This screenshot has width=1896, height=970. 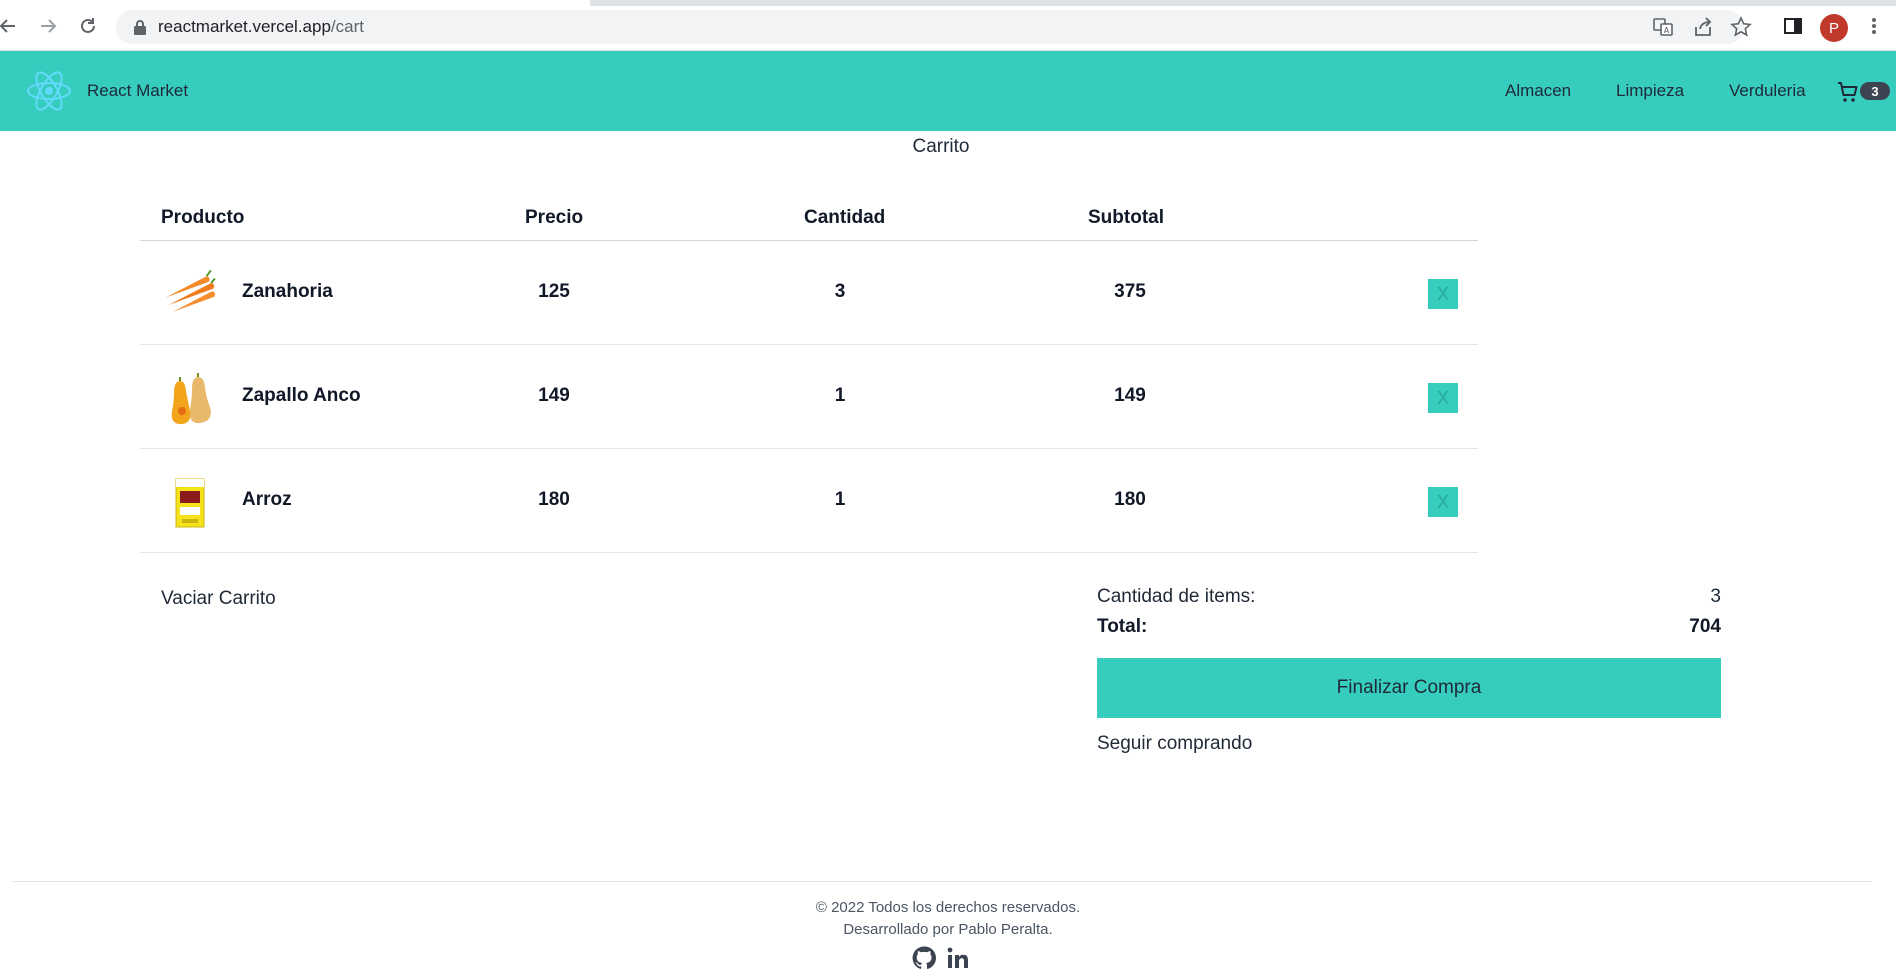 I want to click on active-tab, so click(x=295, y=3).